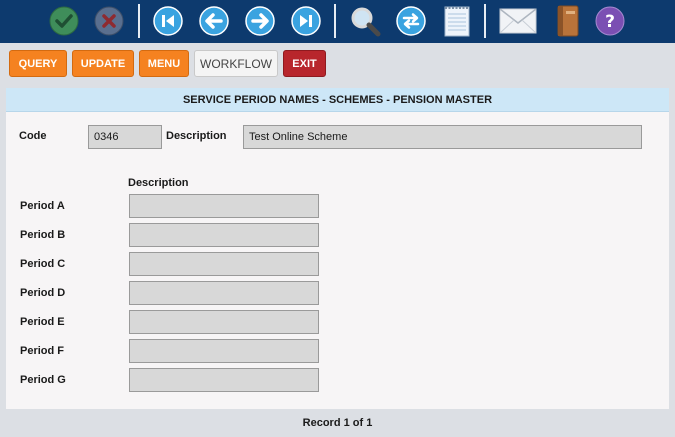 The height and width of the screenshot is (437, 675). I want to click on previous-record-icon, so click(214, 21).